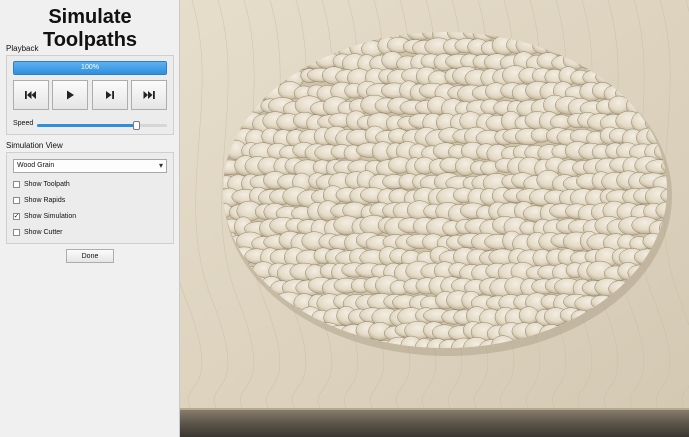 The width and height of the screenshot is (689, 437). I want to click on material-dropdown-value: Wood Grain, so click(36, 165).